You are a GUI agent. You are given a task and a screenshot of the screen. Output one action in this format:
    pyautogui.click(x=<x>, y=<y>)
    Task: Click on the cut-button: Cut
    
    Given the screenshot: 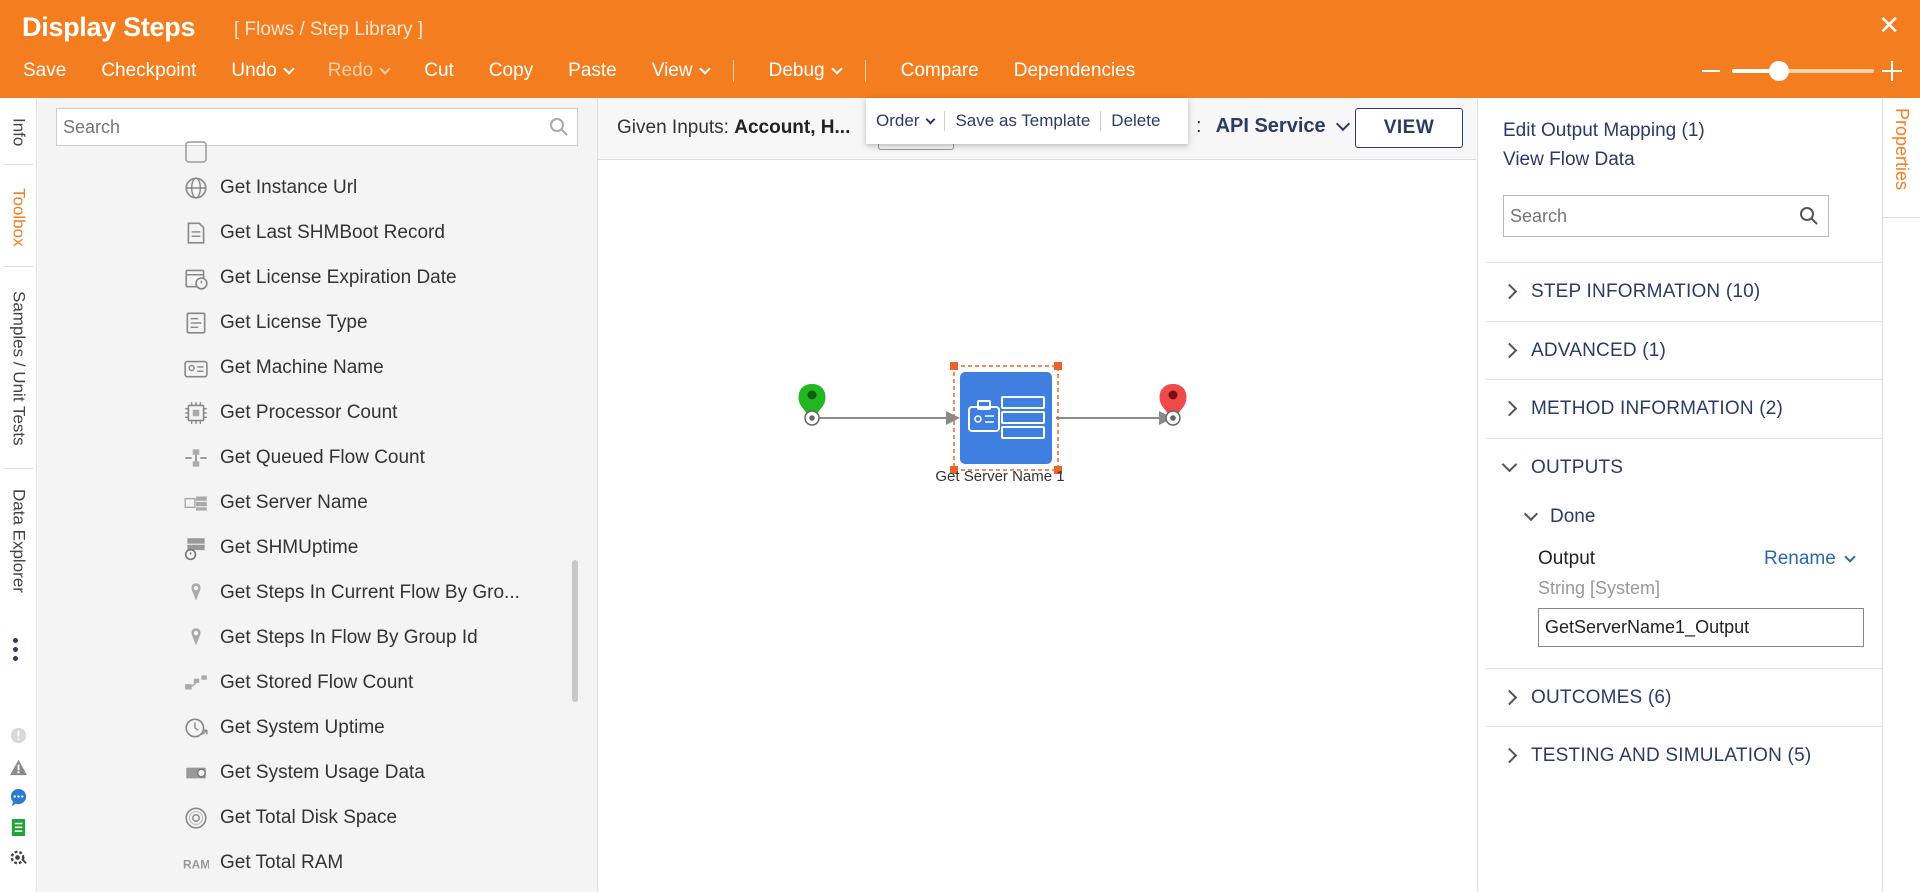 What is the action you would take?
    pyautogui.click(x=439, y=71)
    